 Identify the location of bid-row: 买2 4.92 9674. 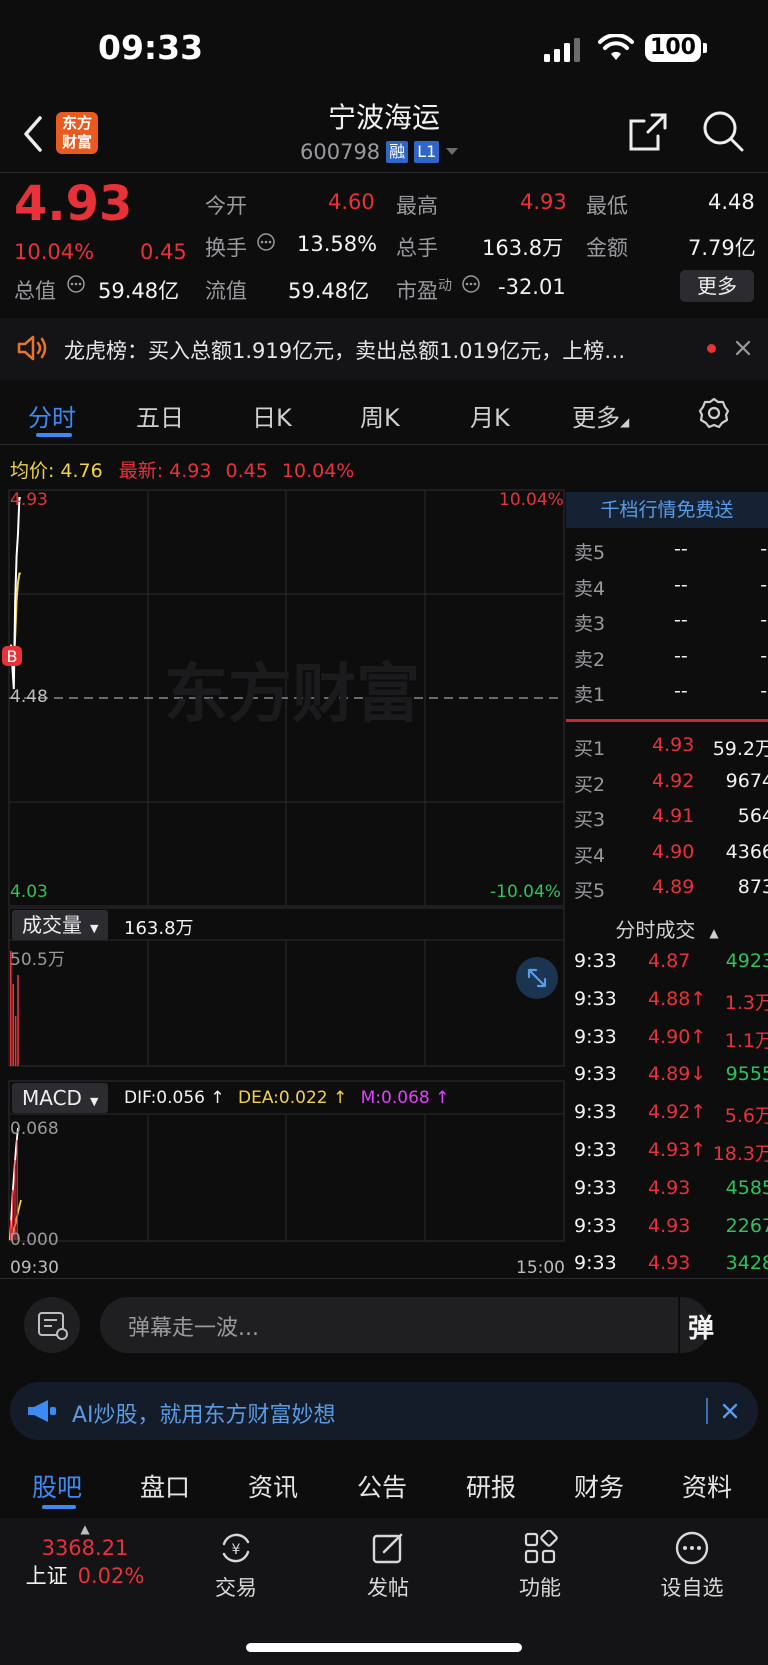
(671, 784).